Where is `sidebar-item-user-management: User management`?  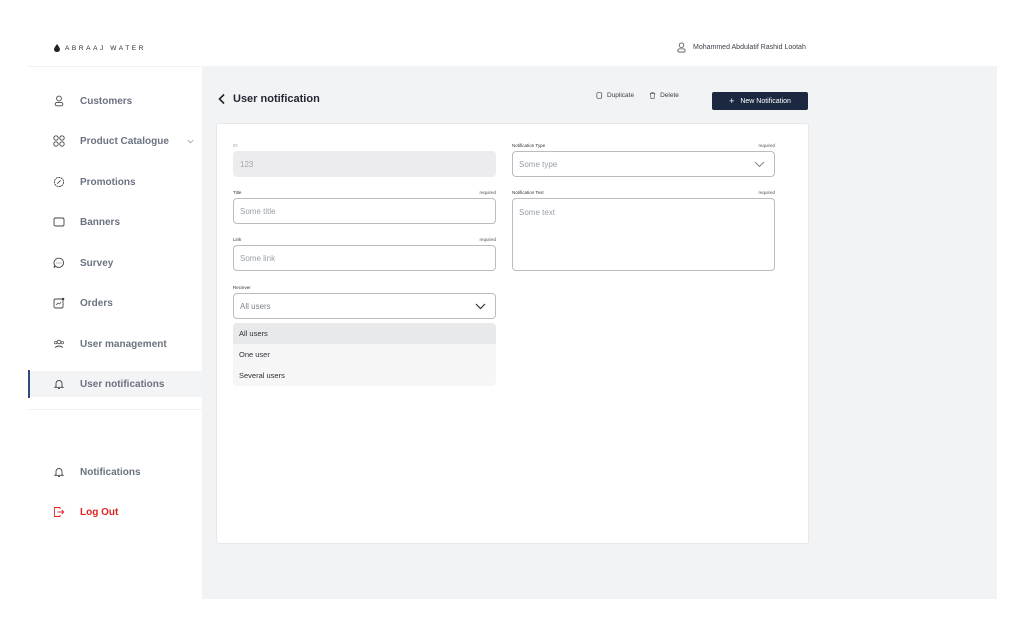 sidebar-item-user-management: User management is located at coordinates (115, 344).